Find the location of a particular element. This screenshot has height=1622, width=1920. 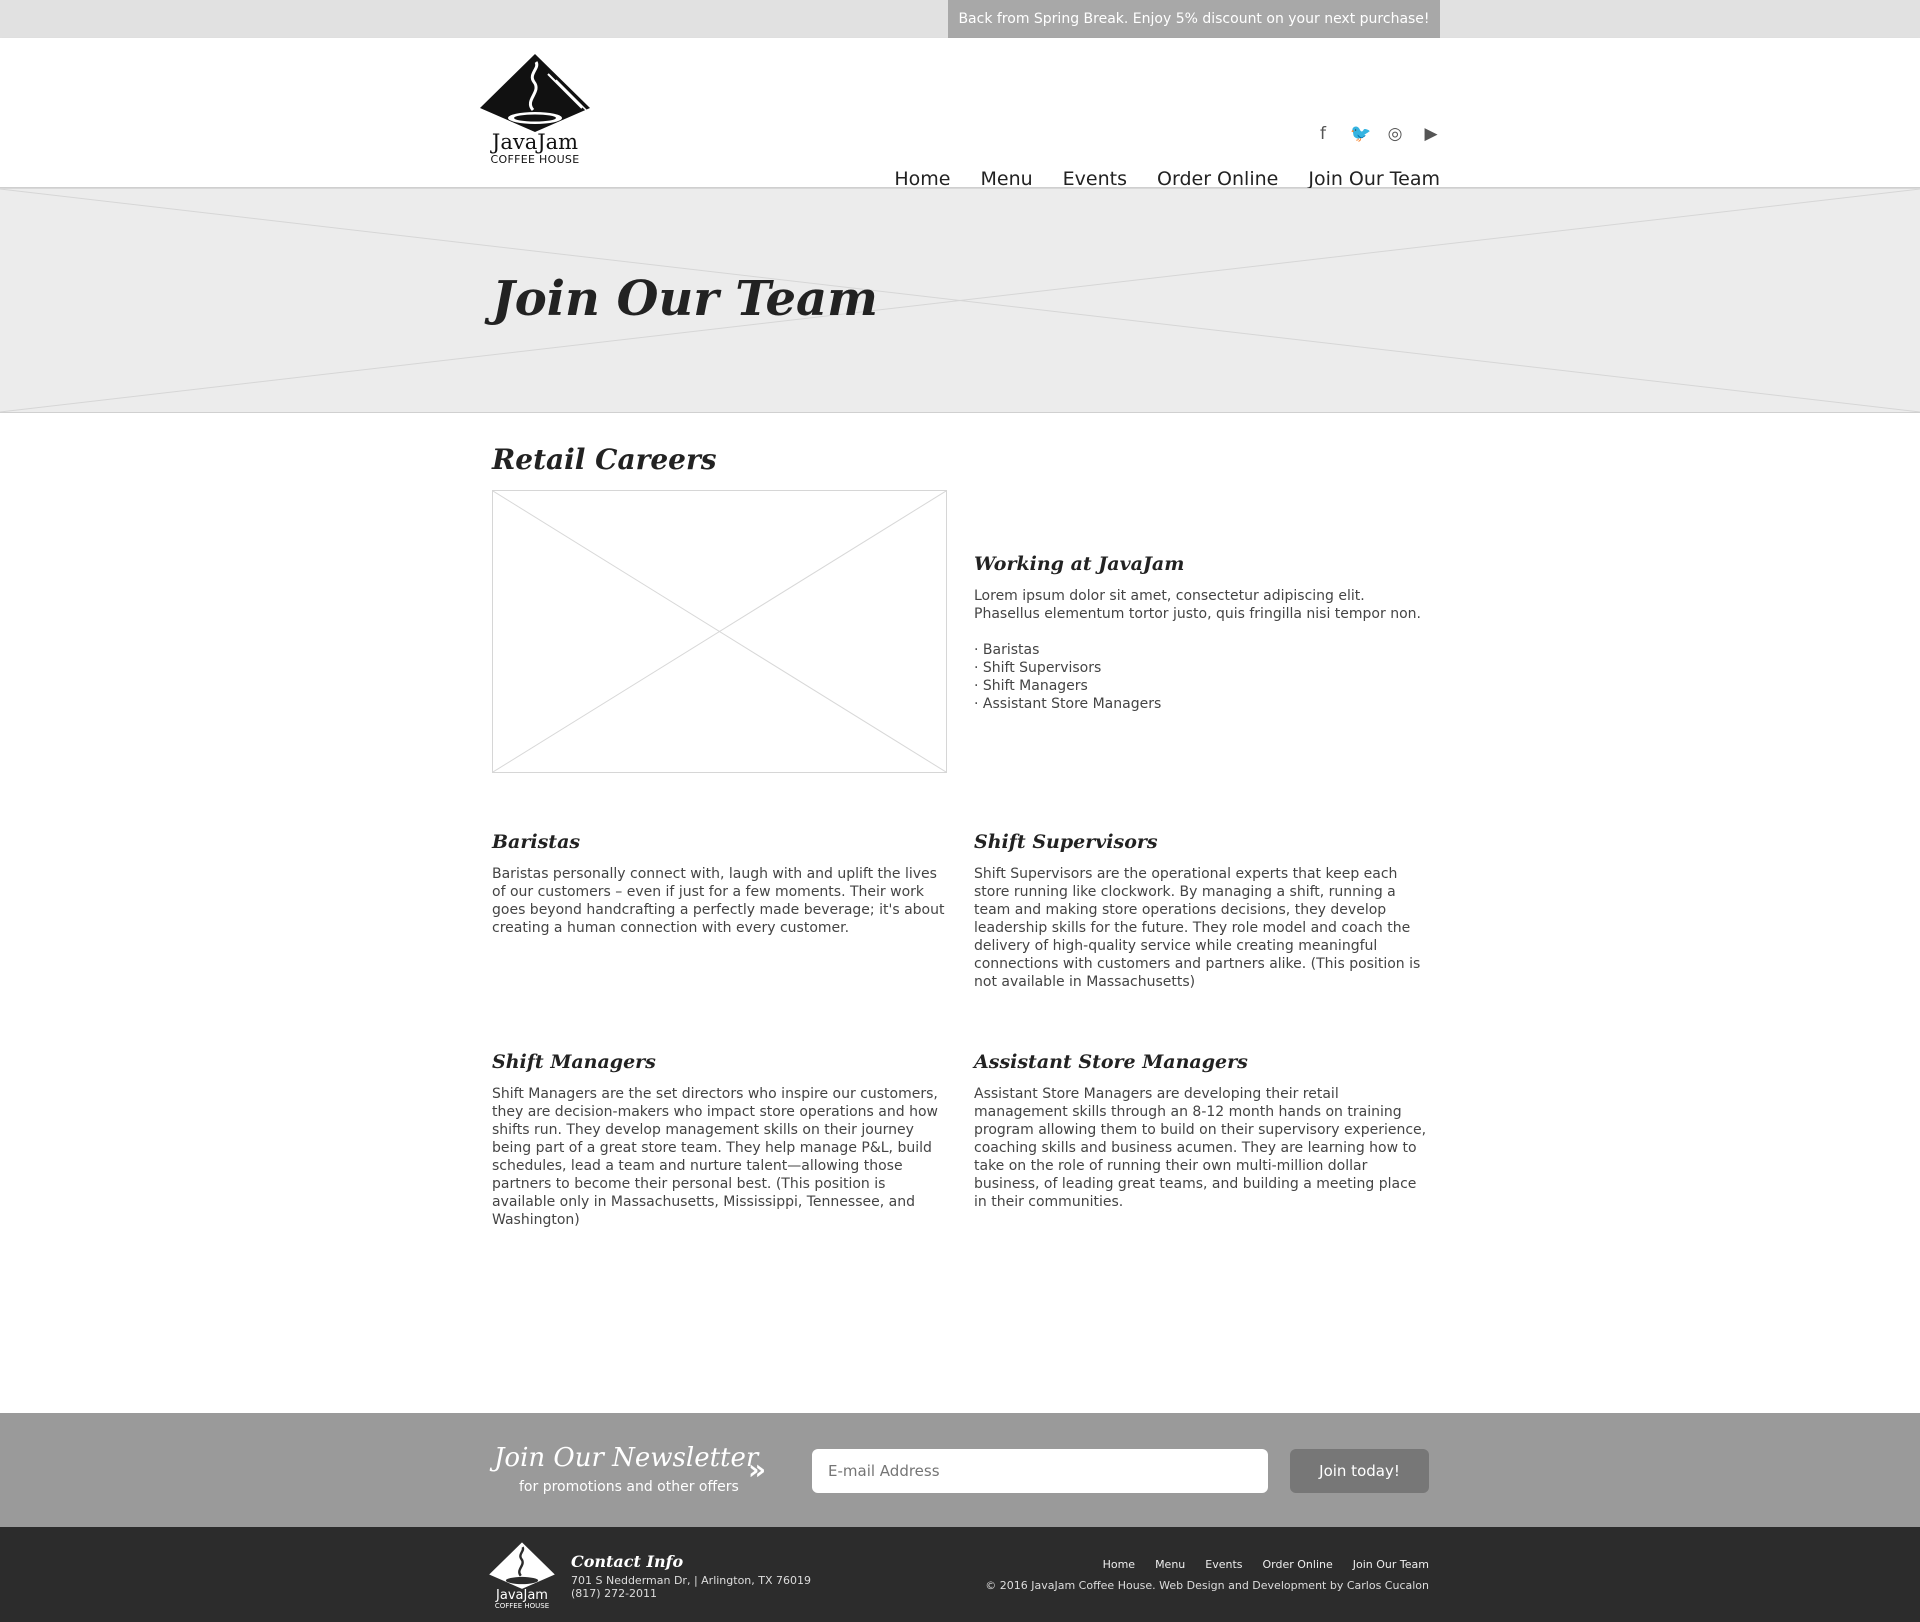

section-title: Retail Careers is located at coordinates (604, 459).